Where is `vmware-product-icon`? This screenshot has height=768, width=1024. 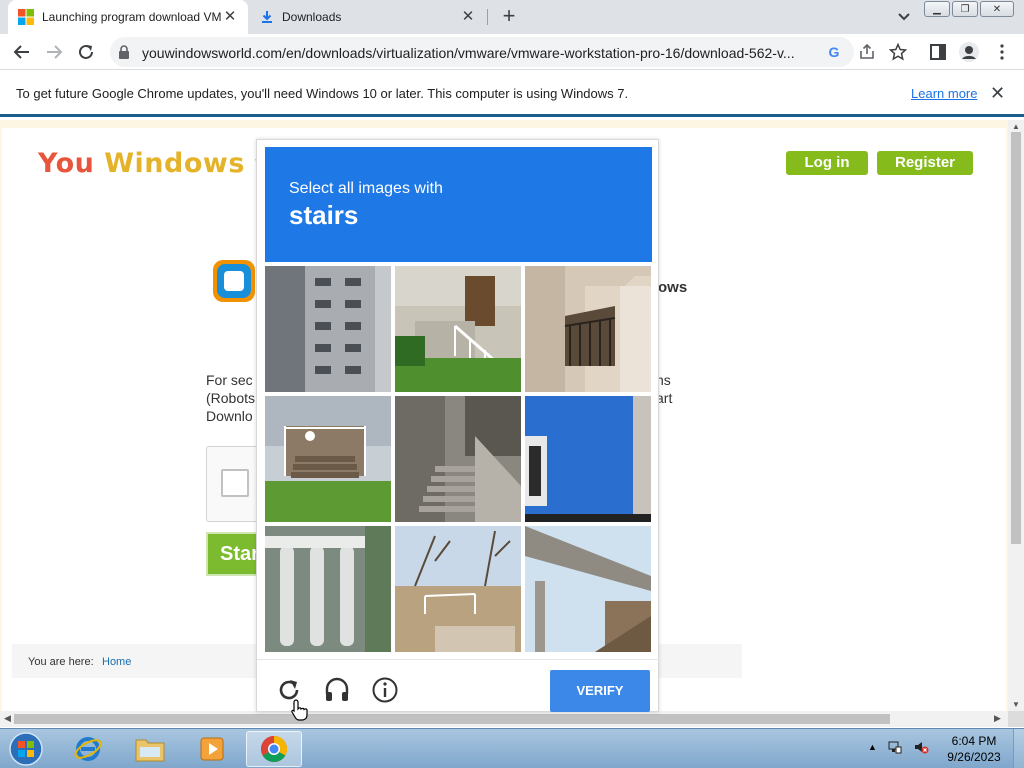
vmware-product-icon is located at coordinates (234, 281).